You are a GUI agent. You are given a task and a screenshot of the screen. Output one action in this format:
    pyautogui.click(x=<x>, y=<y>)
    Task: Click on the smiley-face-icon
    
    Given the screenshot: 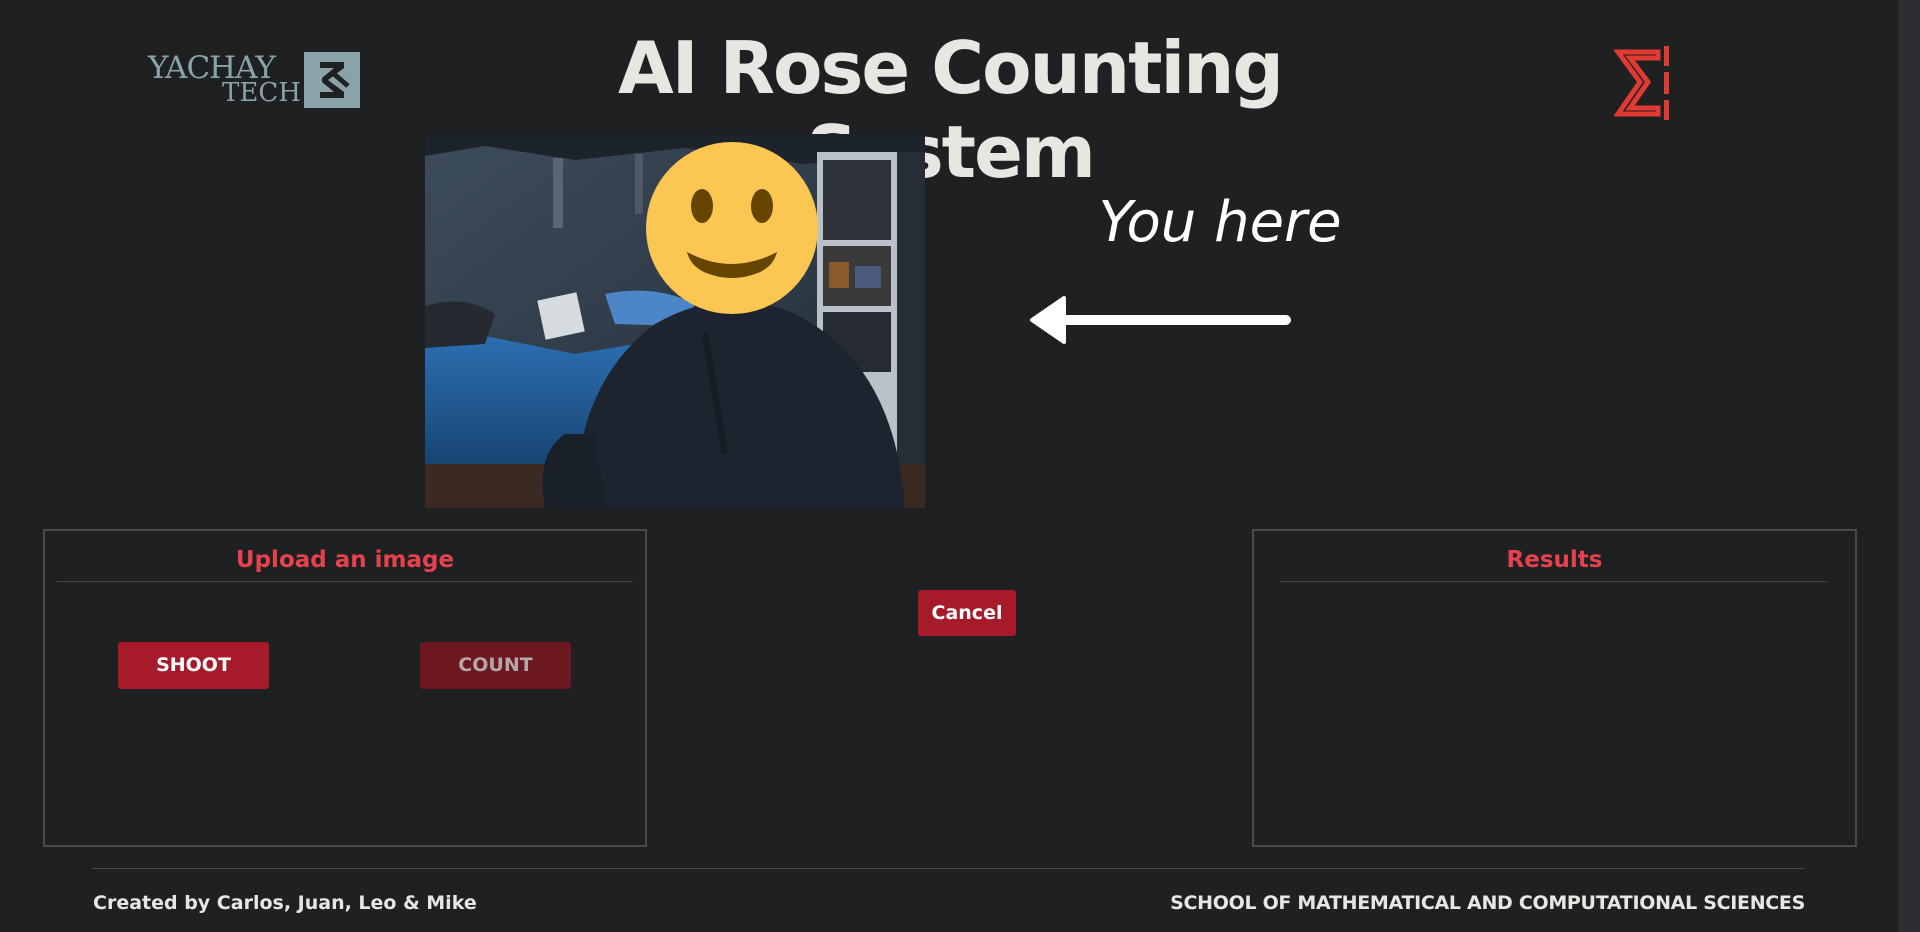 What is the action you would take?
    pyautogui.click(x=732, y=228)
    